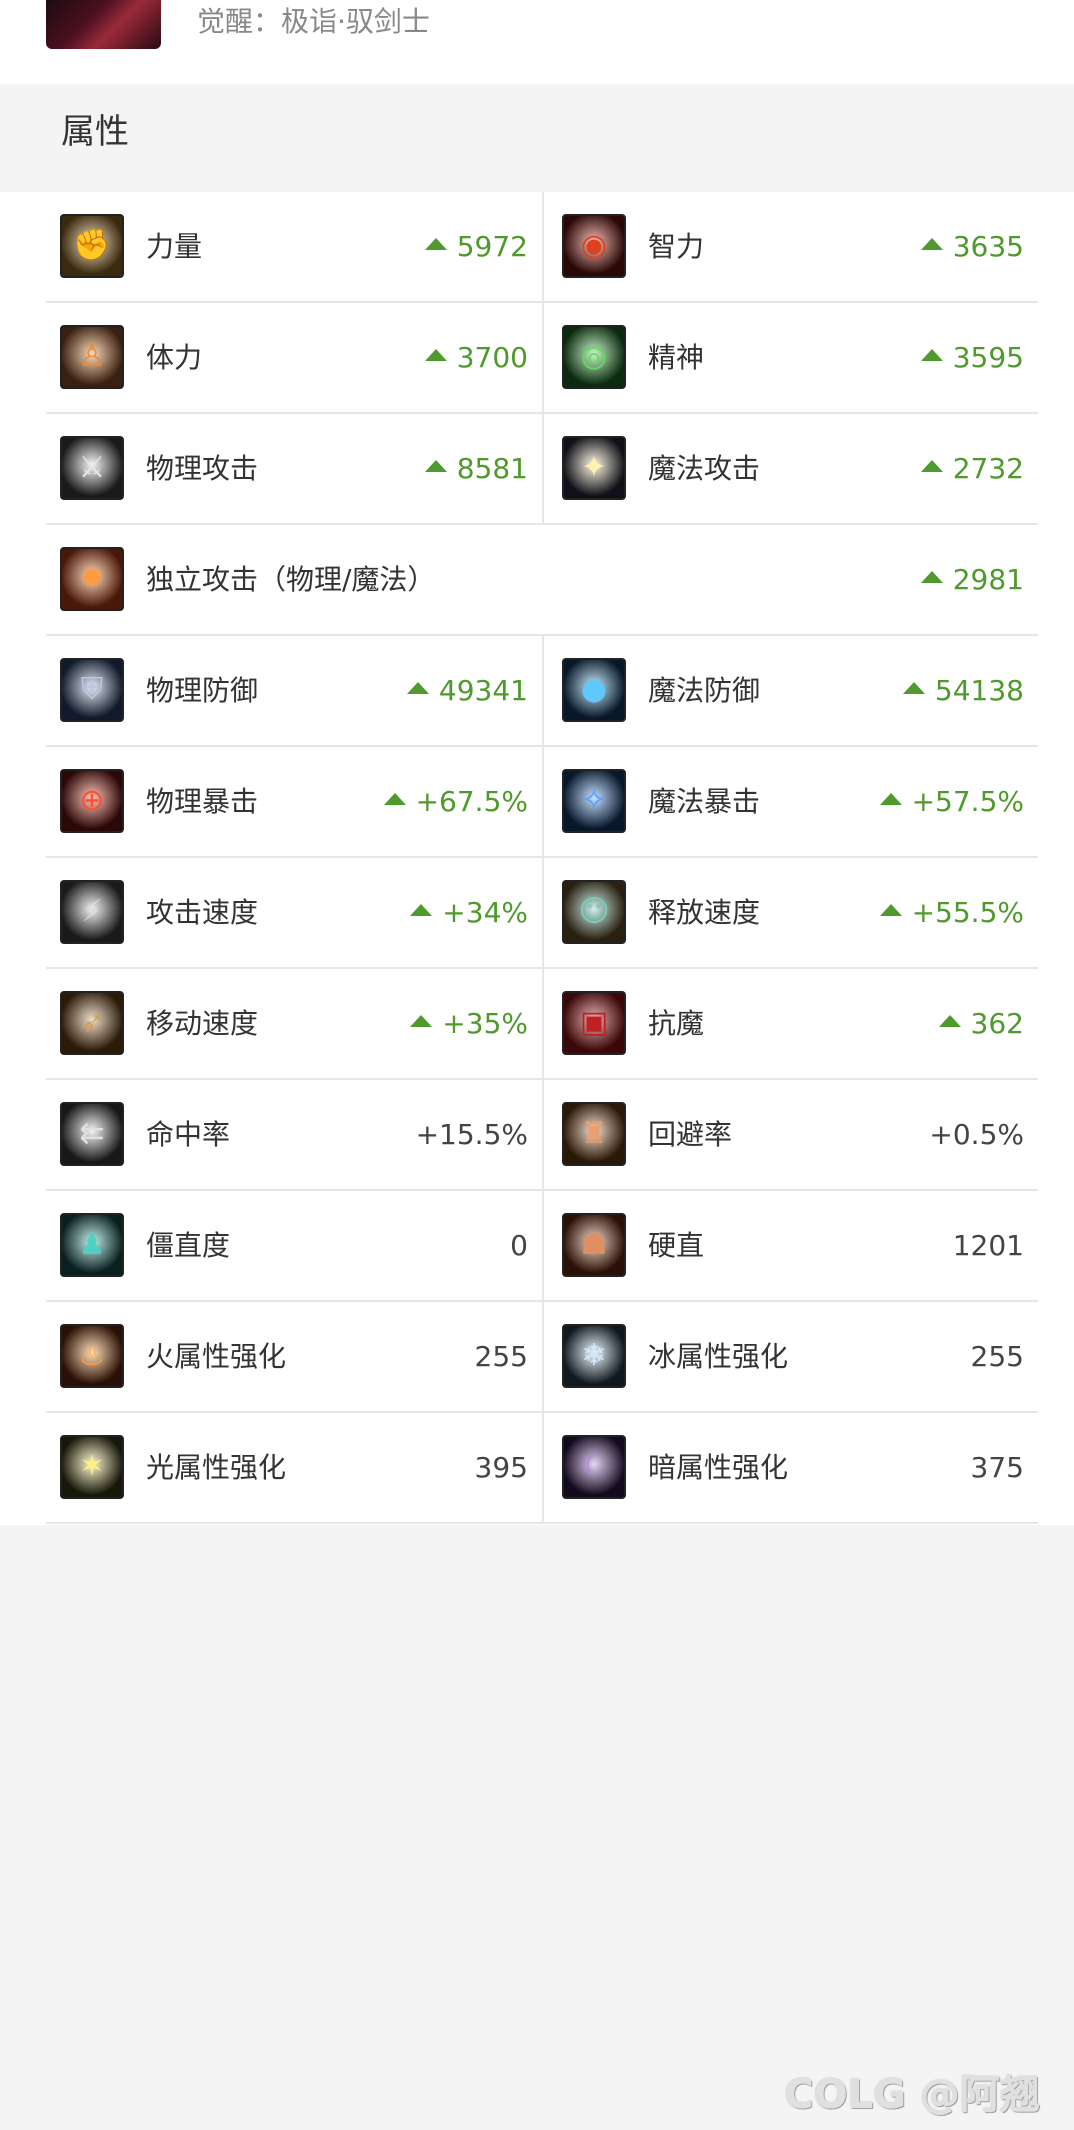  Describe the element at coordinates (988, 1245) in the screenshot. I see `stat-value-text: 1201` at that location.